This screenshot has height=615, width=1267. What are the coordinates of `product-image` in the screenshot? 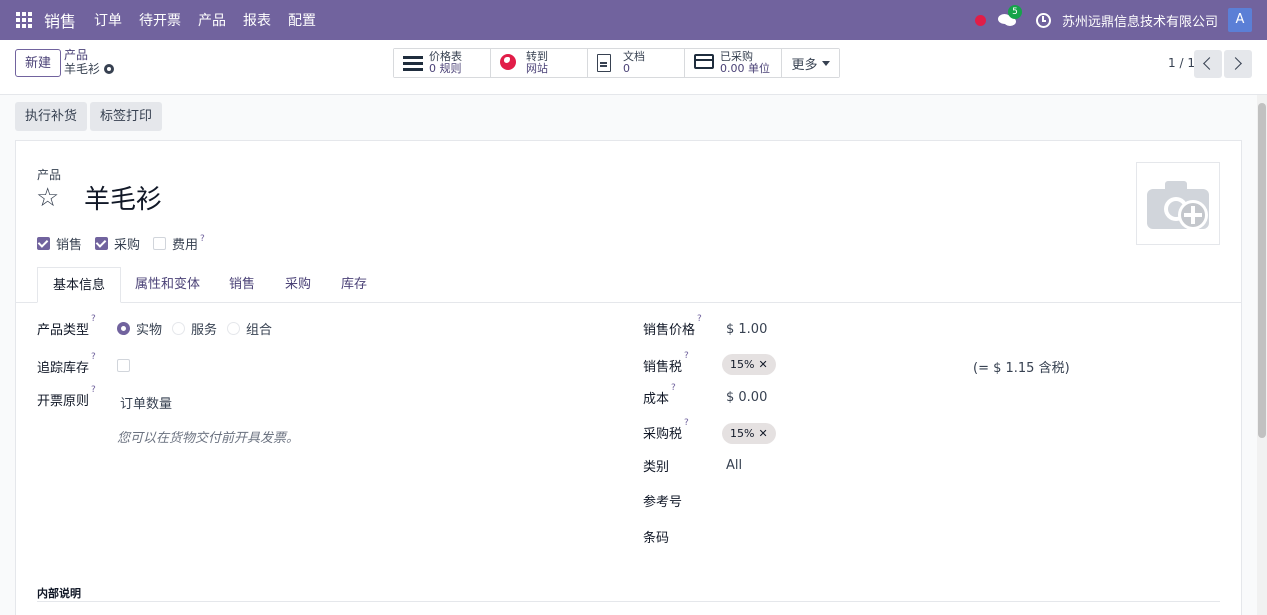 It's located at (1178, 203).